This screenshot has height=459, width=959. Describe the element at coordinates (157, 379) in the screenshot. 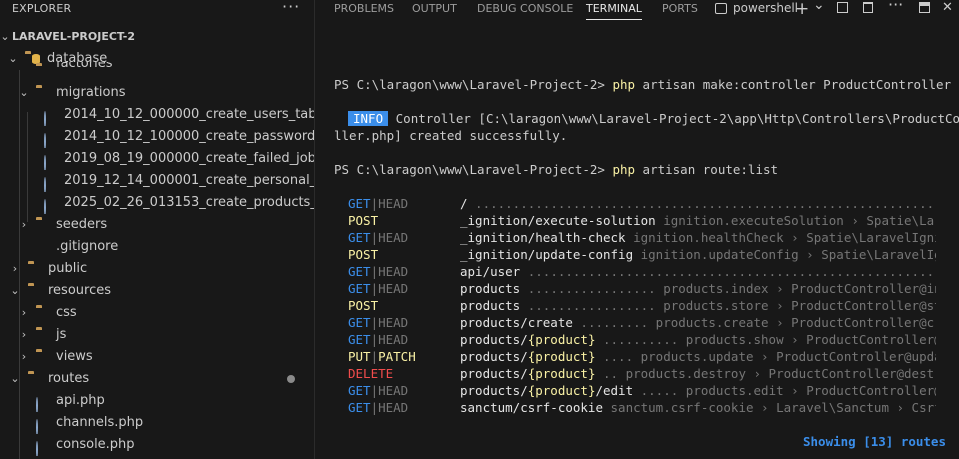

I see `folder-routes: ⌄ routes` at that location.